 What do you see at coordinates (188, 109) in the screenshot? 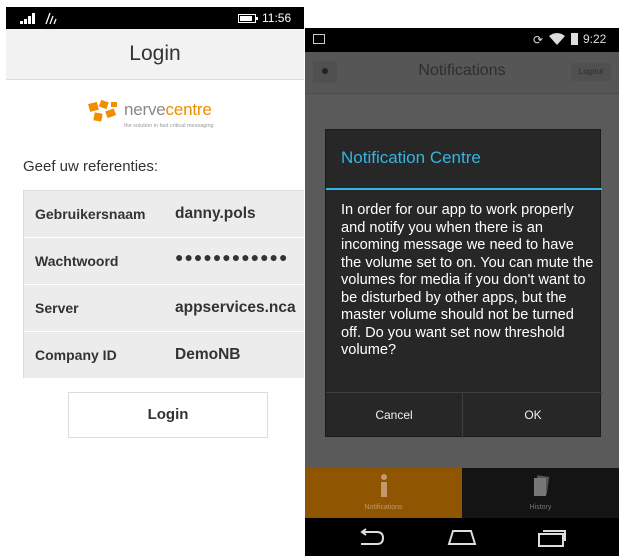
I see `logo-word-centre: centre` at bounding box center [188, 109].